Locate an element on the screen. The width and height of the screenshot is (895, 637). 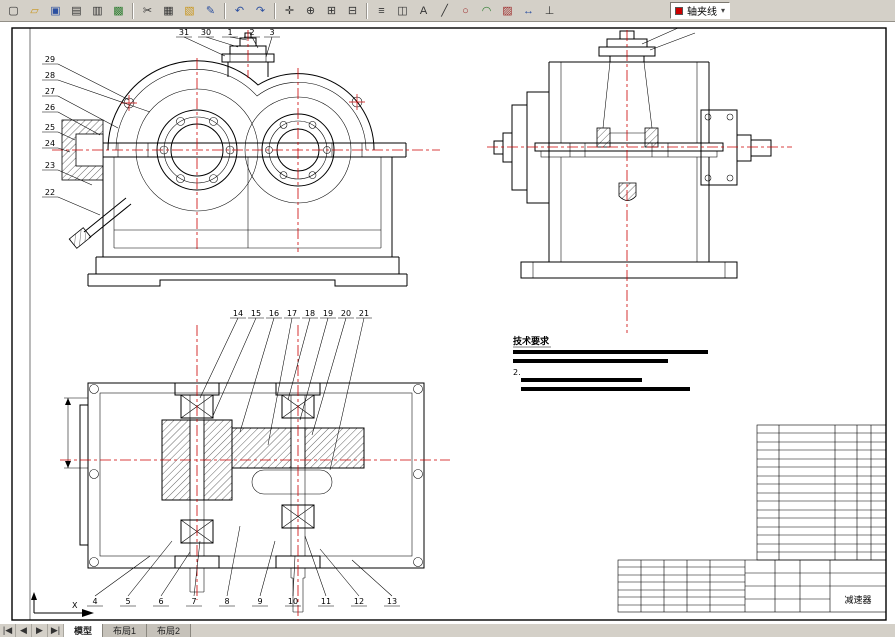
balloon-number: 18 is located at coordinates (310, 313).